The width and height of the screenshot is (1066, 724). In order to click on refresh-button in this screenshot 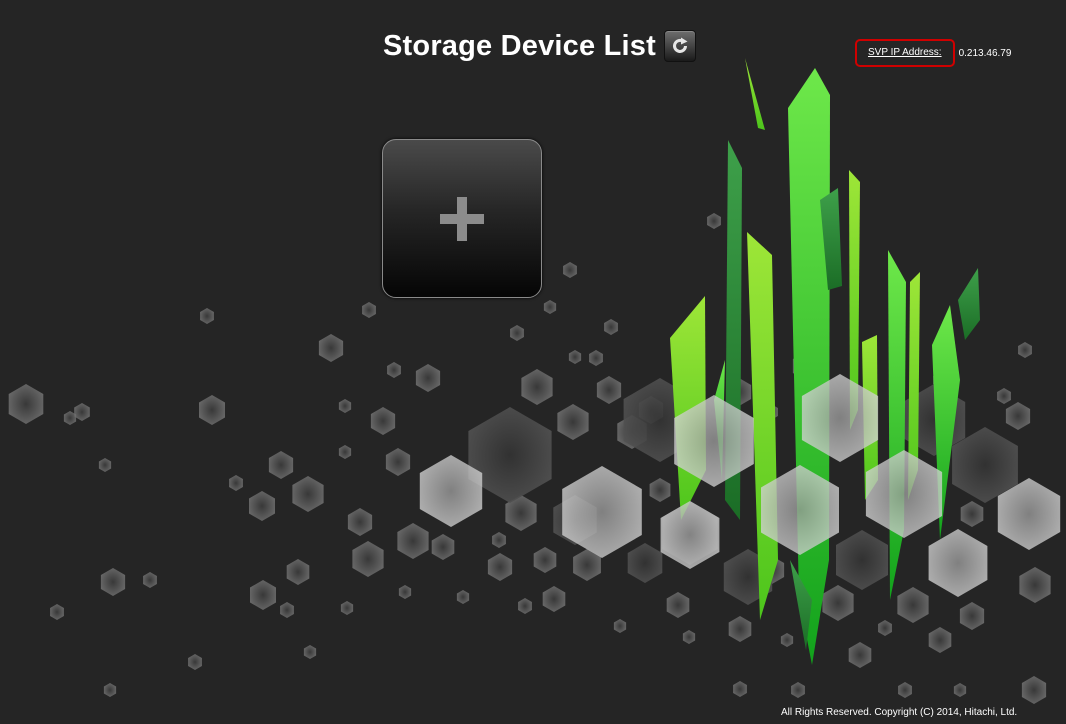, I will do `click(679, 46)`.